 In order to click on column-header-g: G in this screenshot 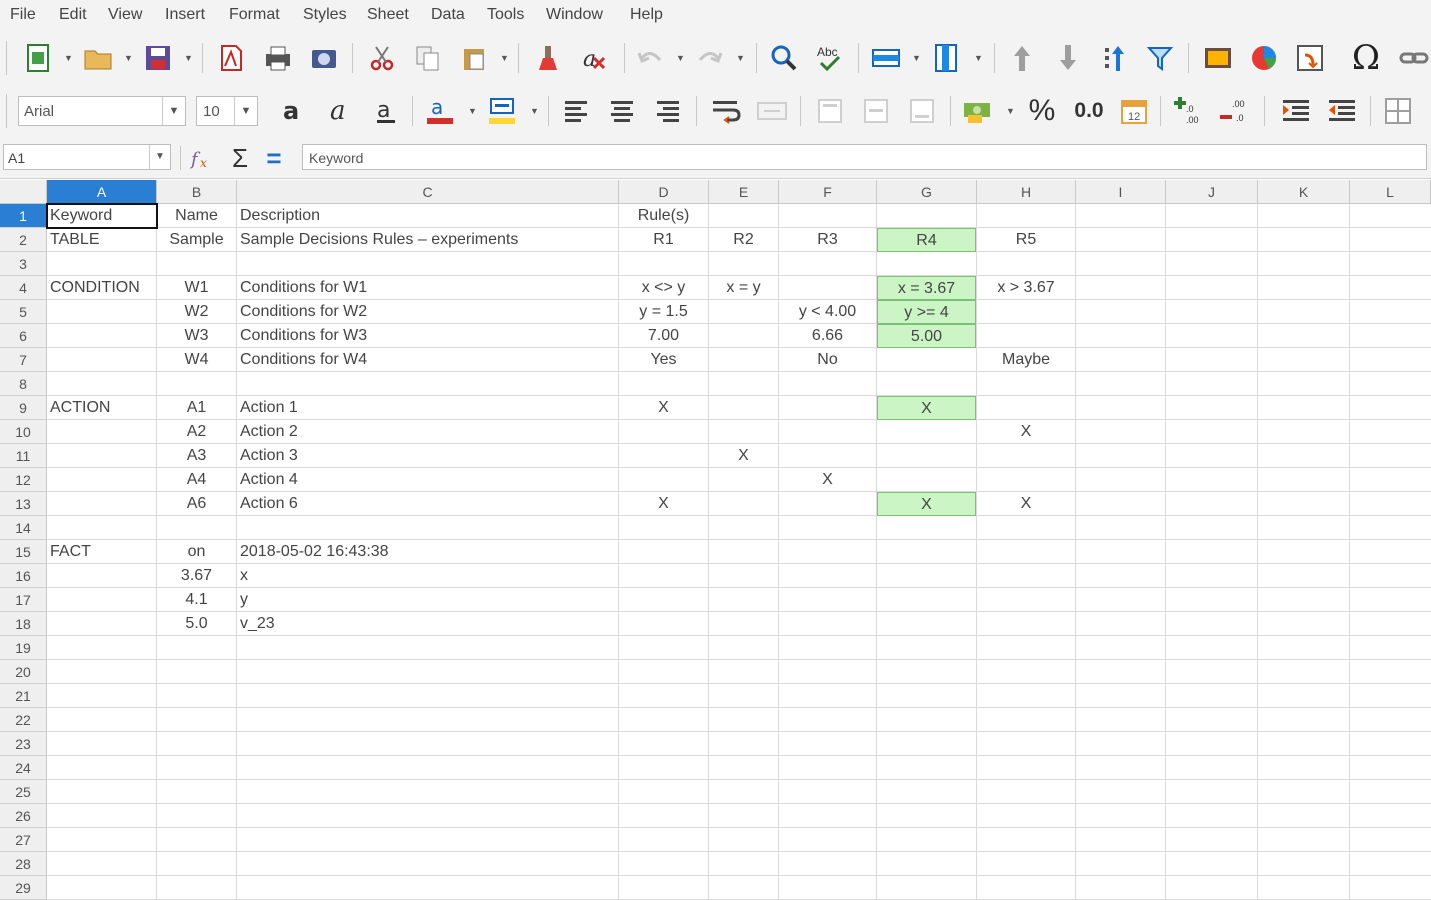, I will do `click(927, 192)`.